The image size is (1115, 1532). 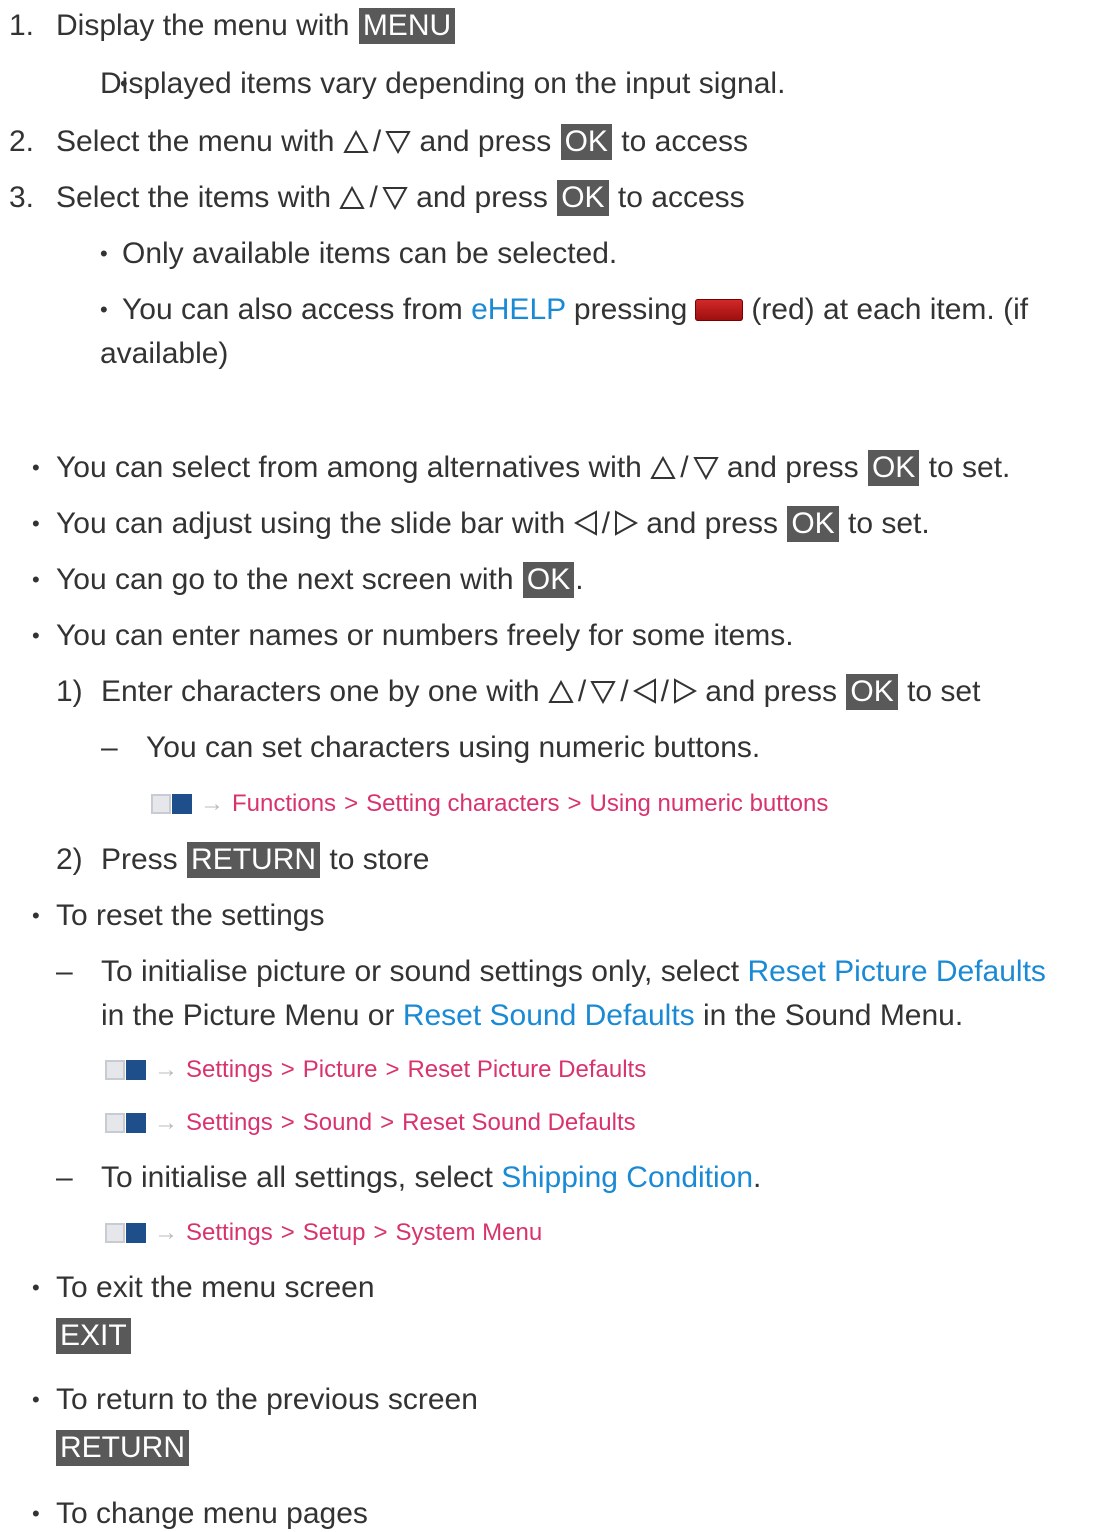 I want to click on path-item: Reset Picture Defaults, so click(x=526, y=1069).